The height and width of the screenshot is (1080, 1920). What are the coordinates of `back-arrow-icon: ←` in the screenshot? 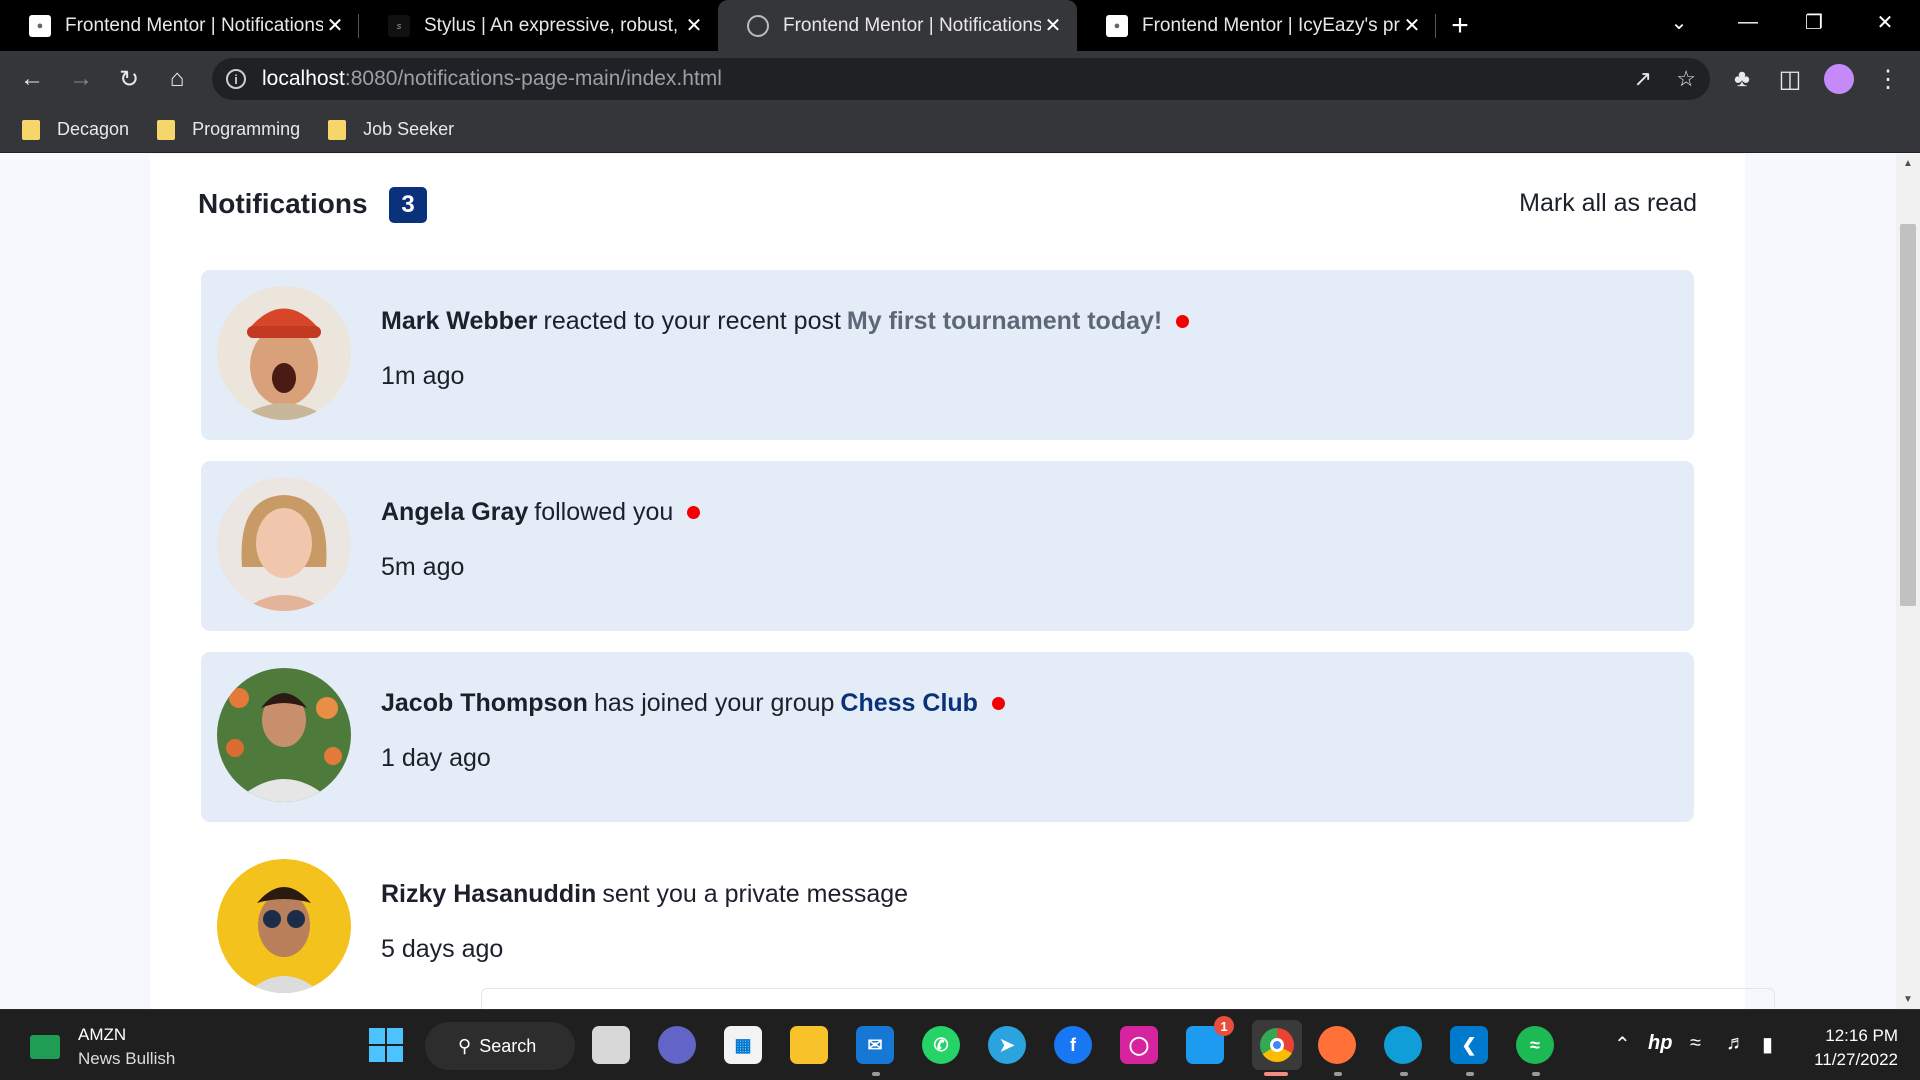 It's located at (32, 79).